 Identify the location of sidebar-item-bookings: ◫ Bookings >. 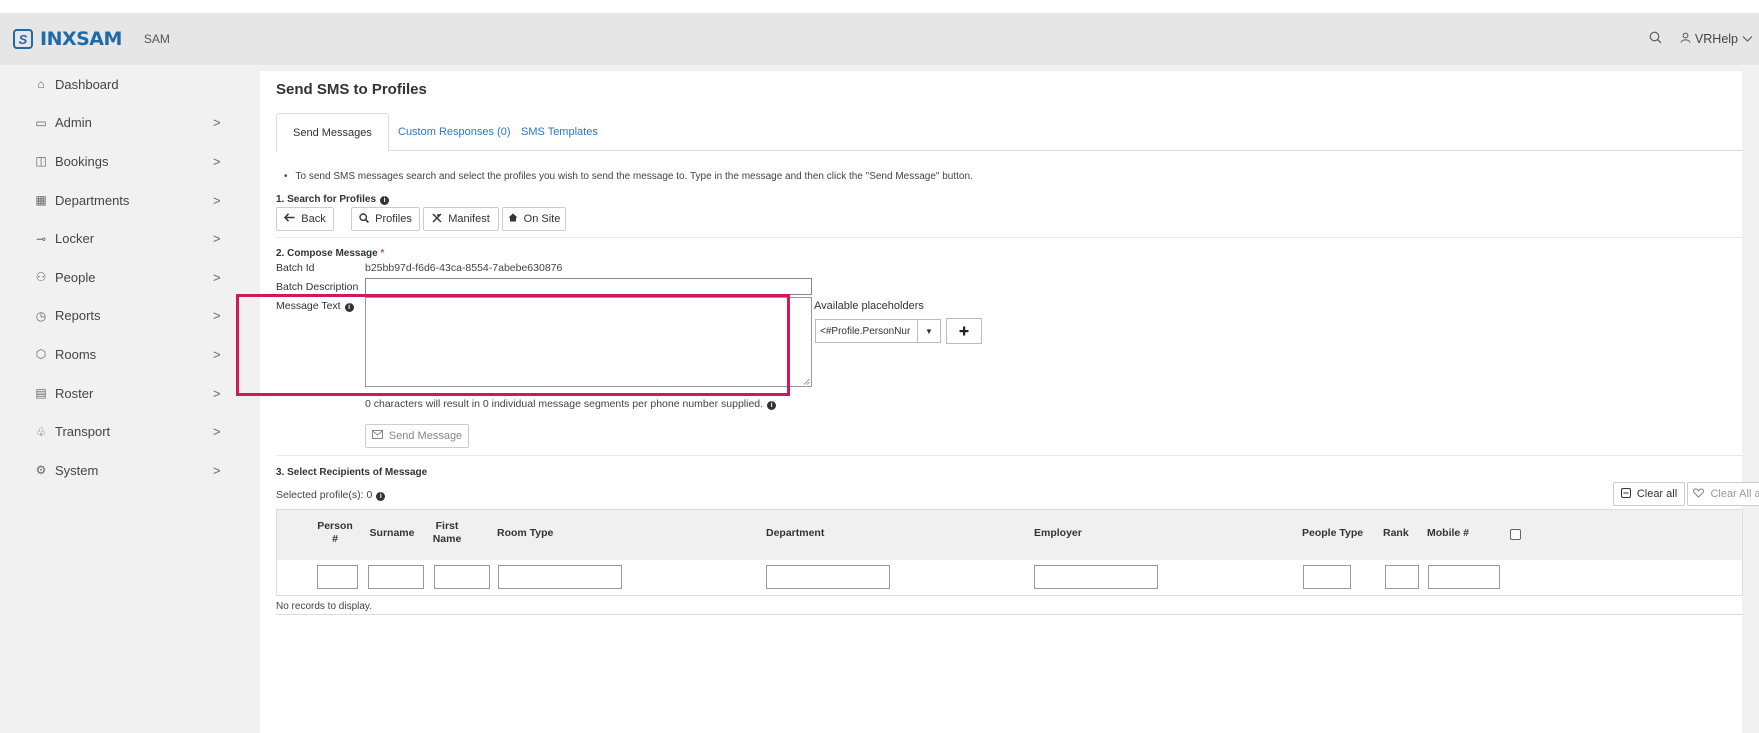
(130, 161).